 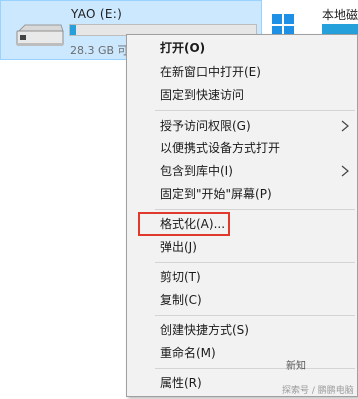 I want to click on menu-item-cut: 剪切(T), so click(x=242, y=277).